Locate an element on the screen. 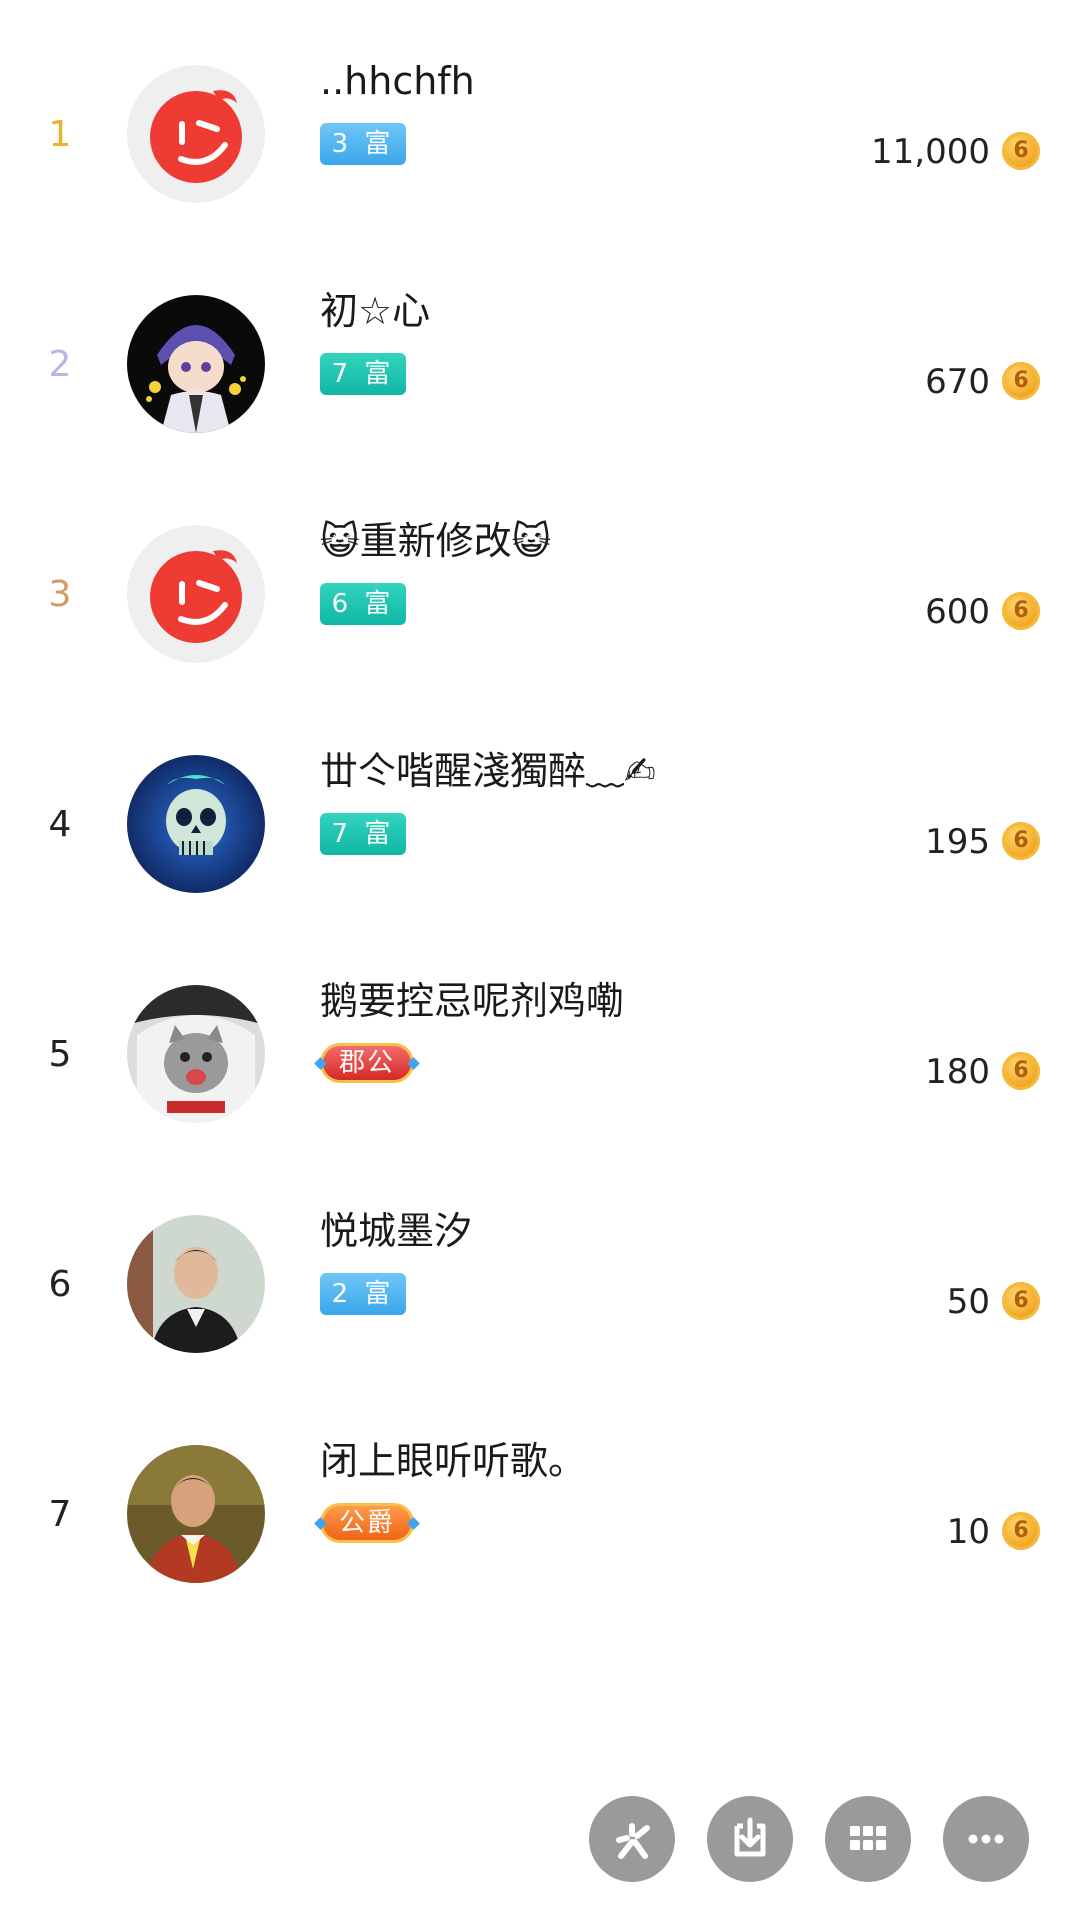 The image size is (1080, 1920). contribution-amount: 600 is located at coordinates (957, 612).